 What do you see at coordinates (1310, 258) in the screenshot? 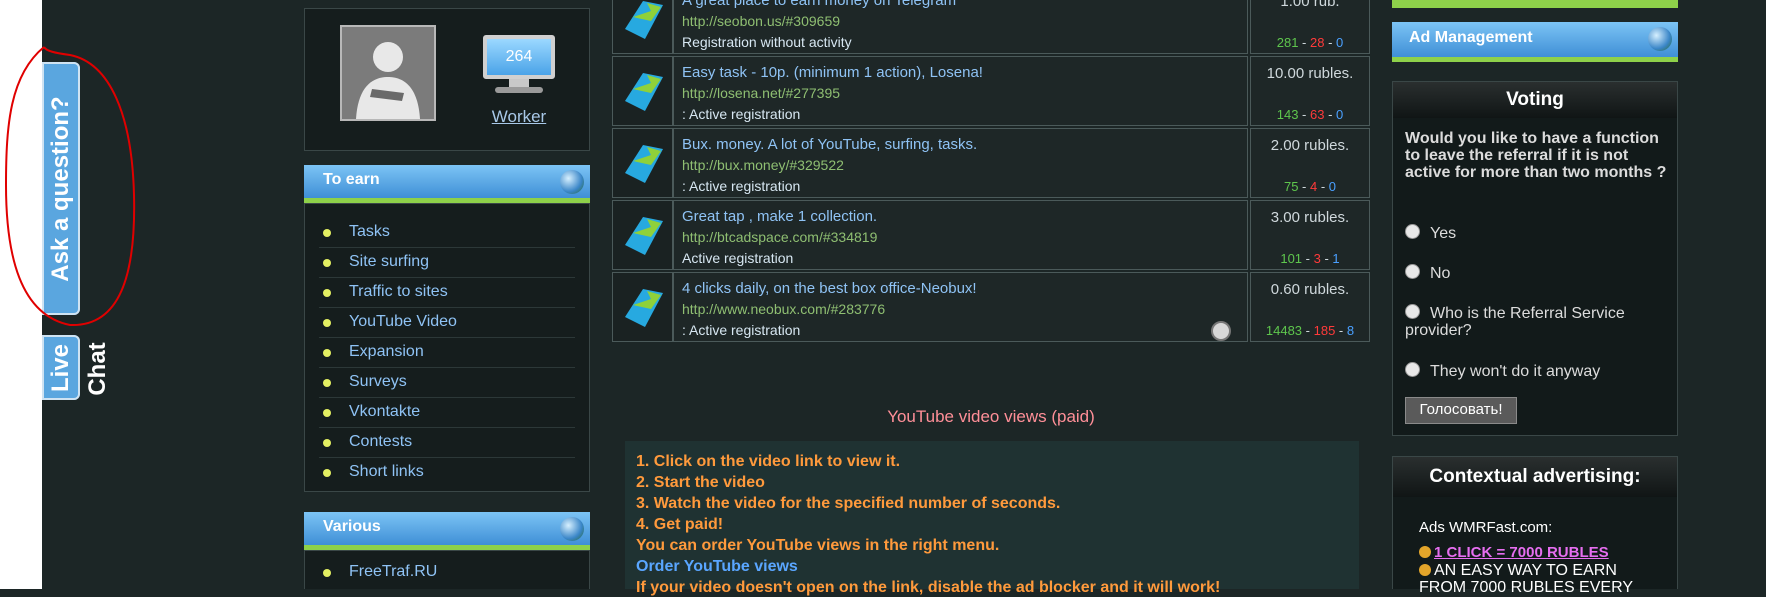
I see `task-stats: 101 - 3 - 1` at bounding box center [1310, 258].